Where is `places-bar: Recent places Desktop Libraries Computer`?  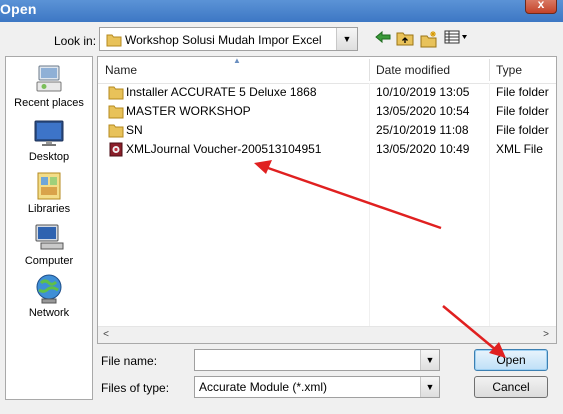
places-bar: Recent places Desktop Libraries Computer is located at coordinates (49, 228).